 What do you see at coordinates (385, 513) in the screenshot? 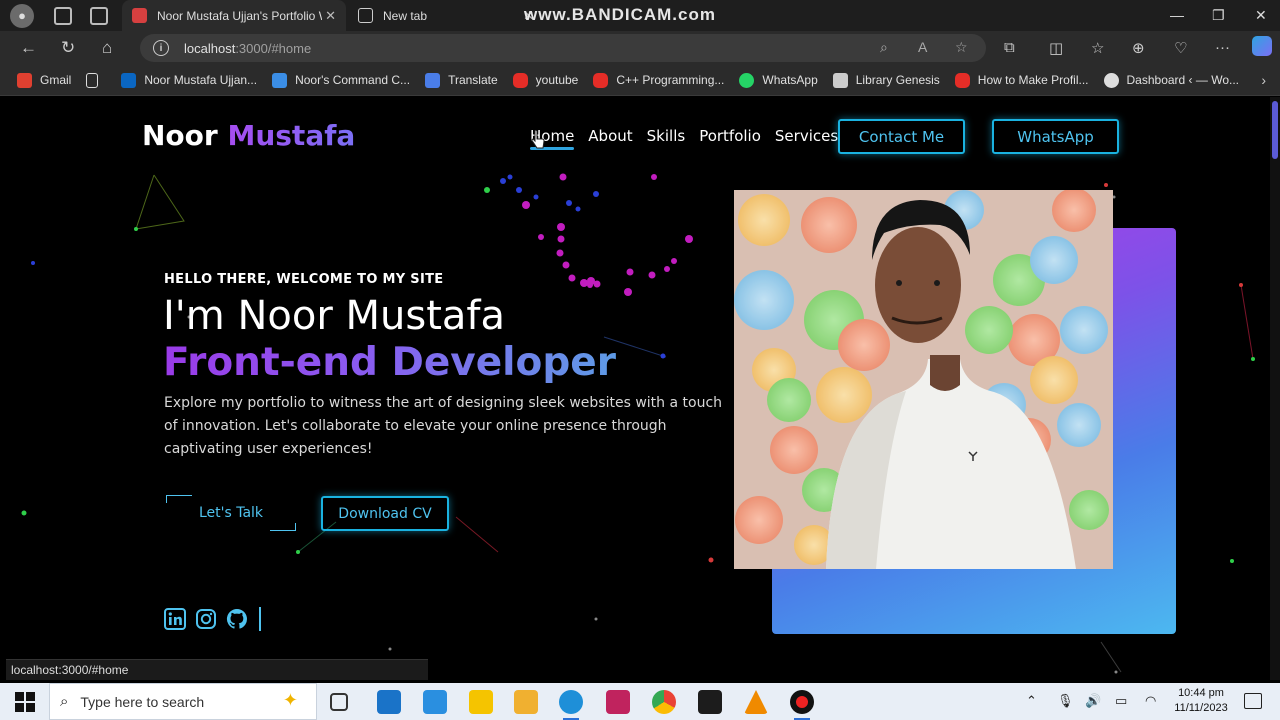
I see `download-cv-button: Download CV` at bounding box center [385, 513].